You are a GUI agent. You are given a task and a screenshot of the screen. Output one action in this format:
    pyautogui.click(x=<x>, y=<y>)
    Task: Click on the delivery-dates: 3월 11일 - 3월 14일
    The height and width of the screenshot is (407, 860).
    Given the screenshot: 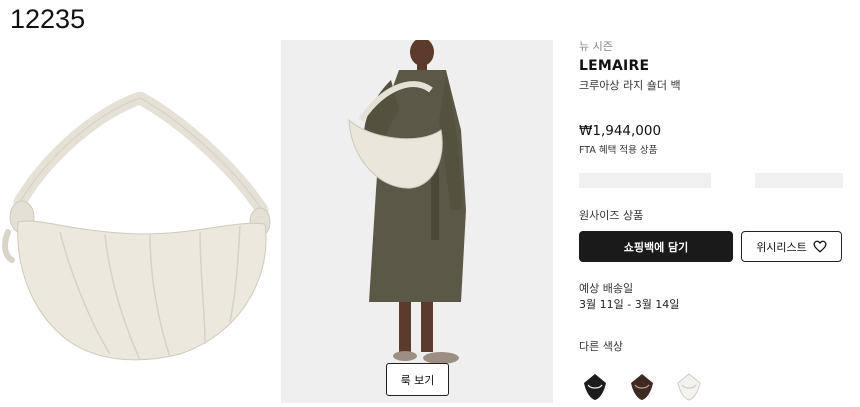 What is the action you would take?
    pyautogui.click(x=629, y=304)
    